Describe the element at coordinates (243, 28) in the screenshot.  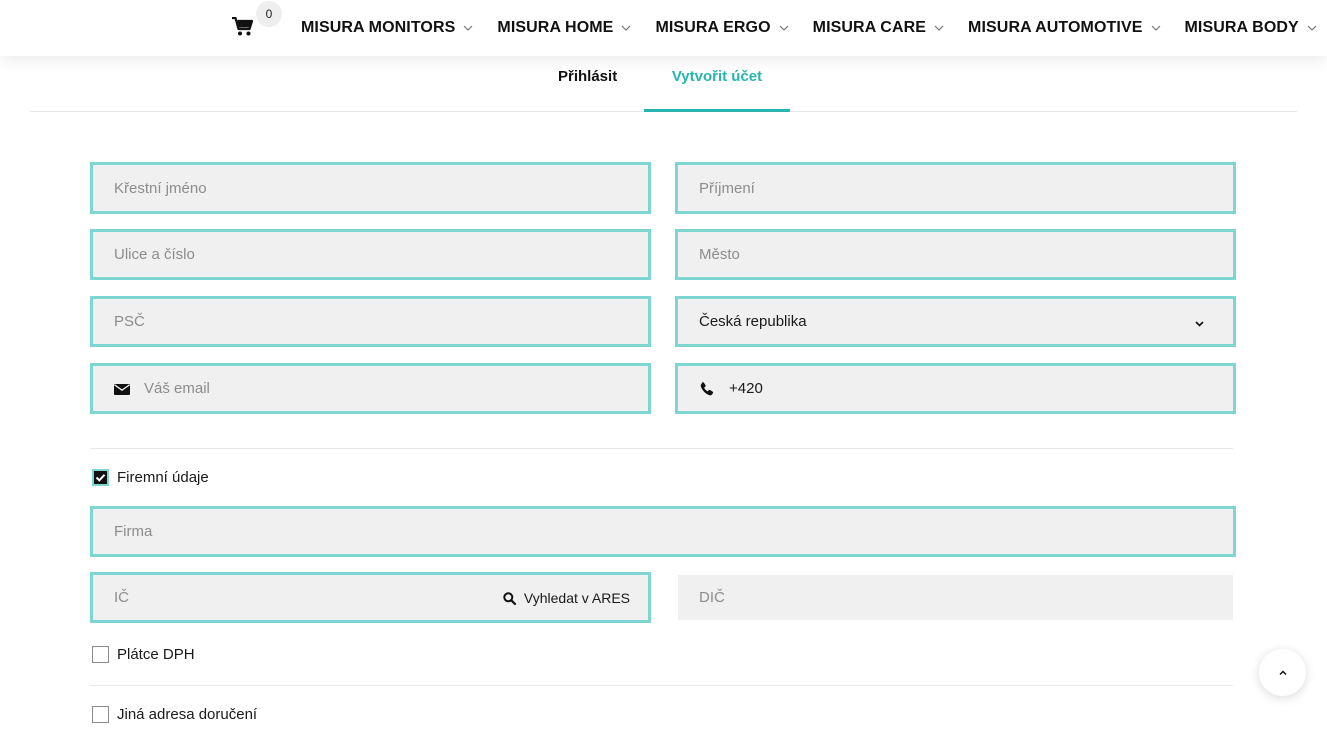
I see `cart-icon` at that location.